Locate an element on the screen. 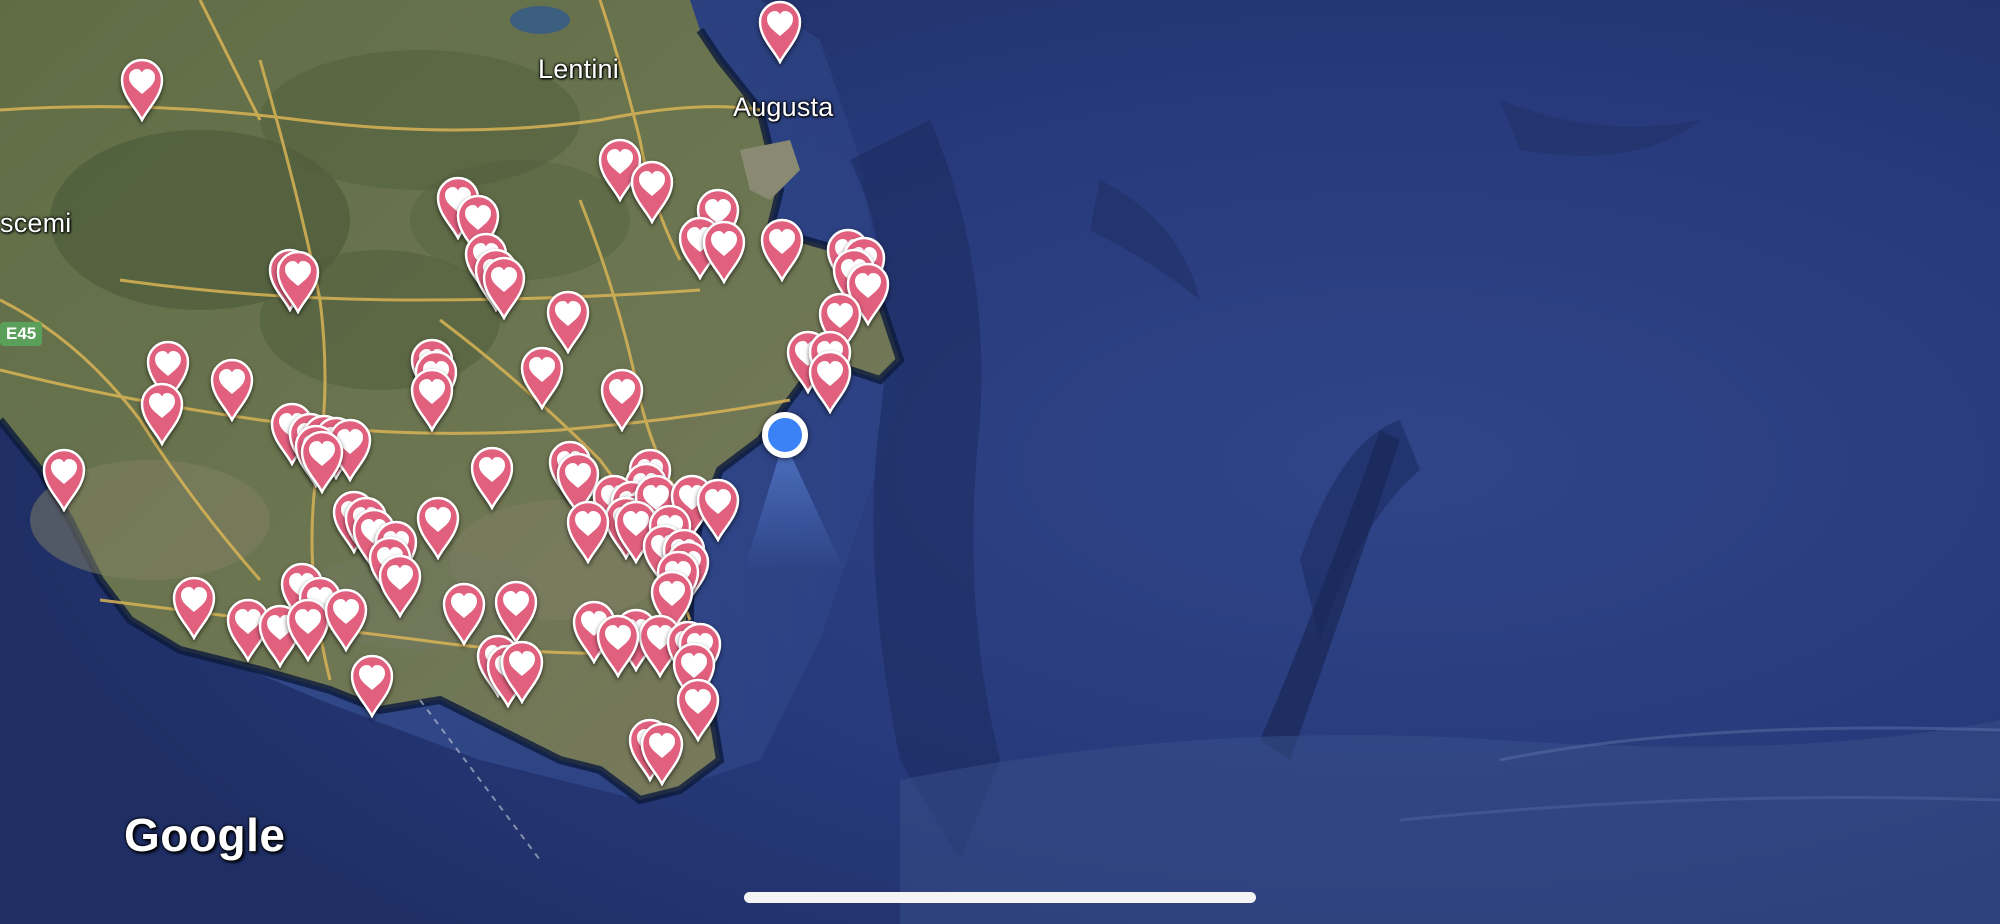  home-indicator is located at coordinates (1000, 897).